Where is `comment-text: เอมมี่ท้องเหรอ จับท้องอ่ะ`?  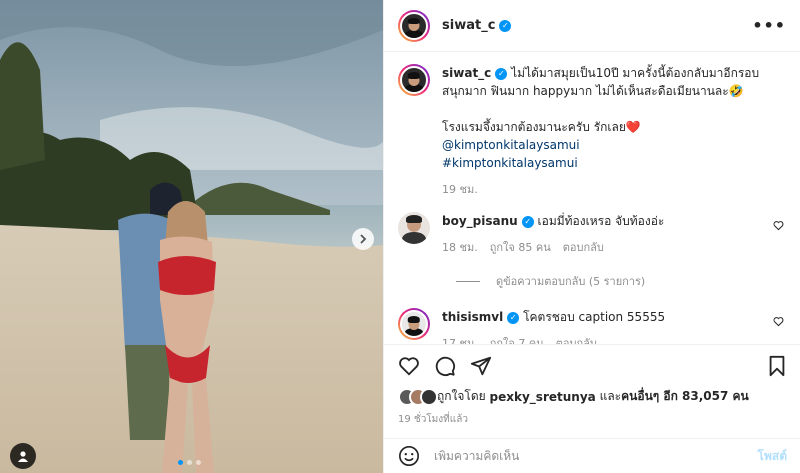
comment-text: เอมมี่ท้องเหรอ จับท้องอ่ะ is located at coordinates (601, 221).